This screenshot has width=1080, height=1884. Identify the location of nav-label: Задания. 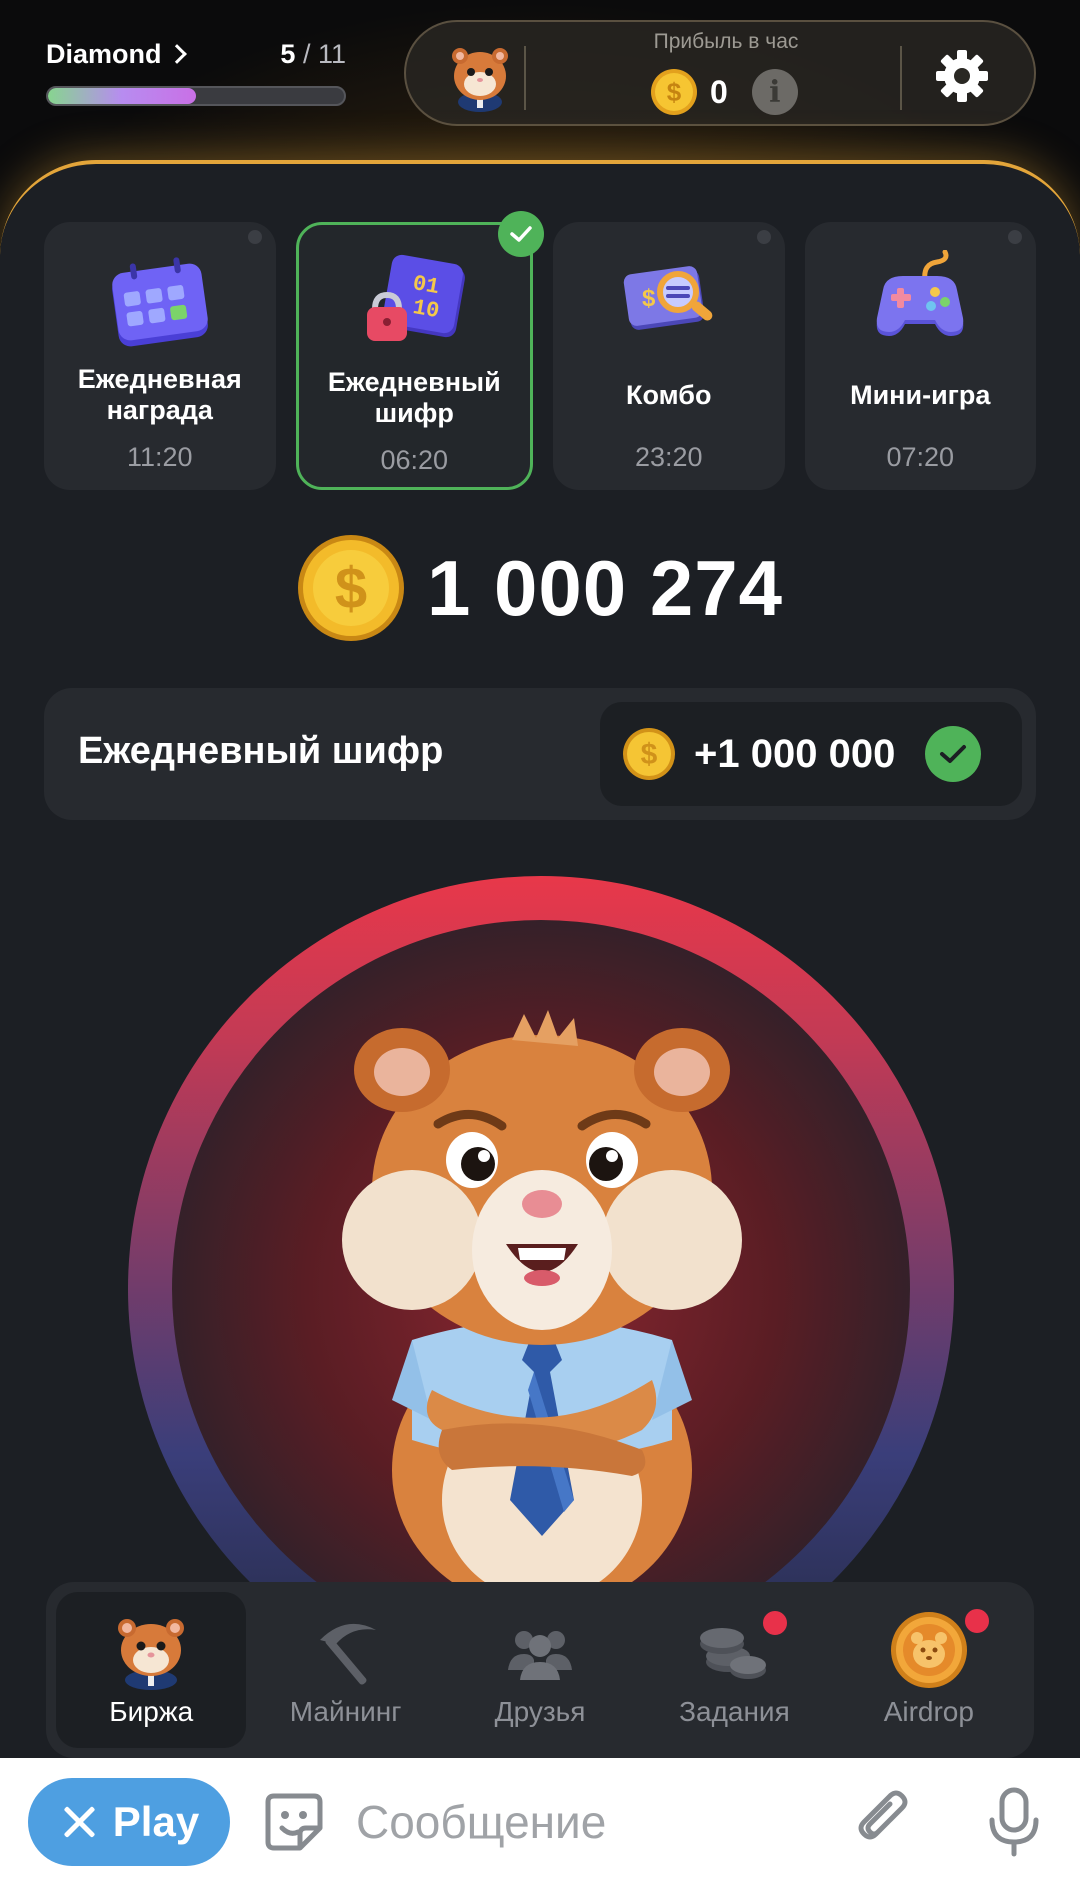
(734, 1711).